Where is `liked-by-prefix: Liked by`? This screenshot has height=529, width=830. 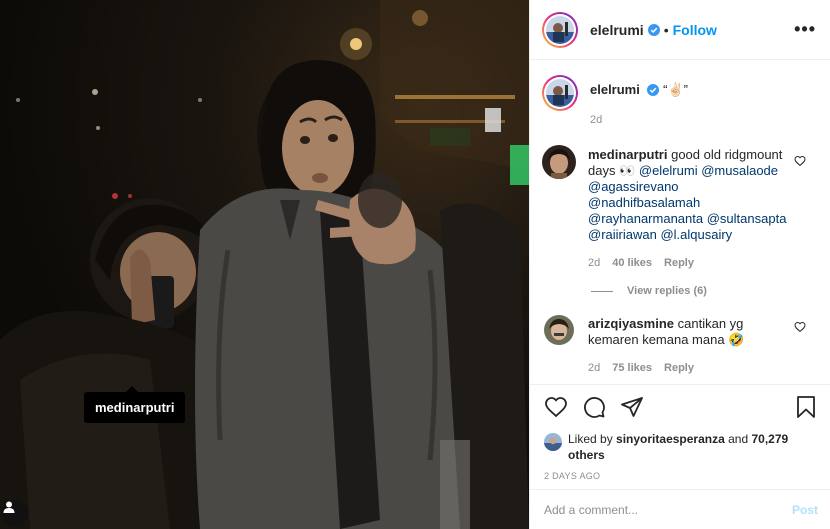 liked-by-prefix: Liked by is located at coordinates (590, 439).